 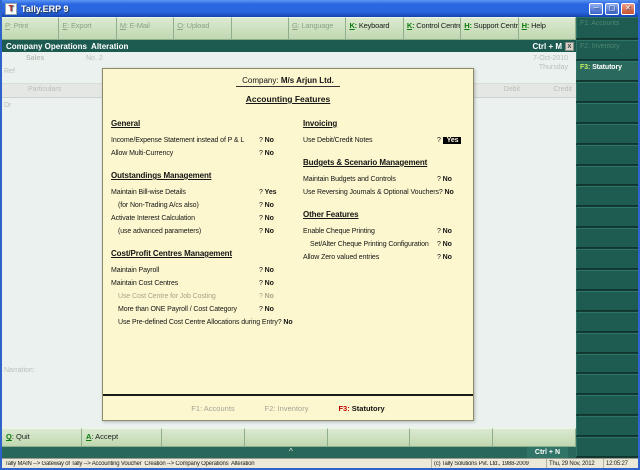 What do you see at coordinates (569, 46) in the screenshot?
I see `screen-close-icon: x` at bounding box center [569, 46].